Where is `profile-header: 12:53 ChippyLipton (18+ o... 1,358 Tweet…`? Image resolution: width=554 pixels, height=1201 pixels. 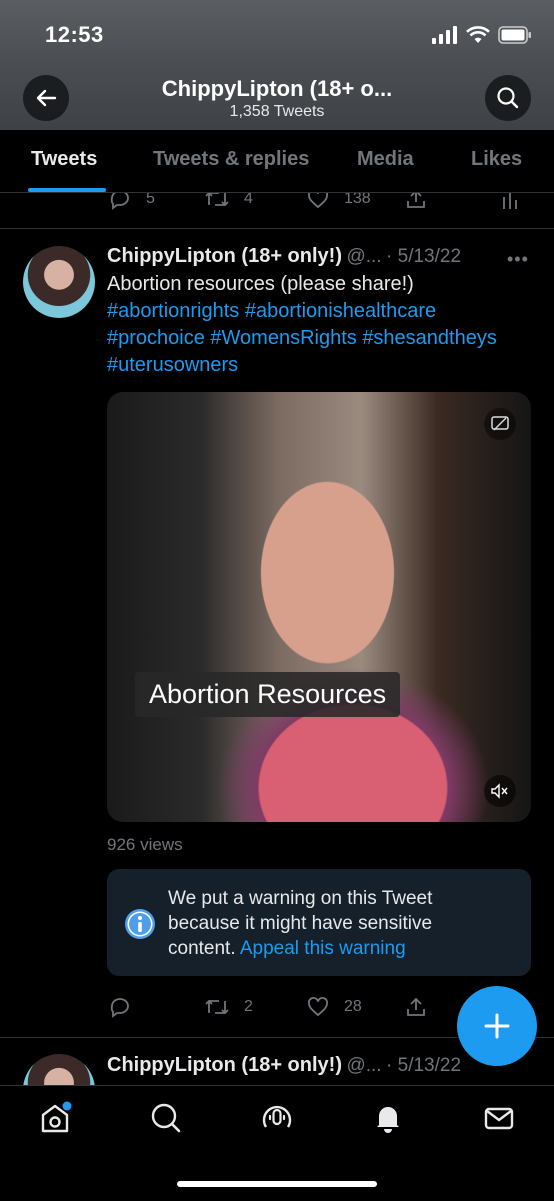
profile-header: 12:53 ChippyLipton (18+ o... 1,358 Tweet… is located at coordinates (277, 65).